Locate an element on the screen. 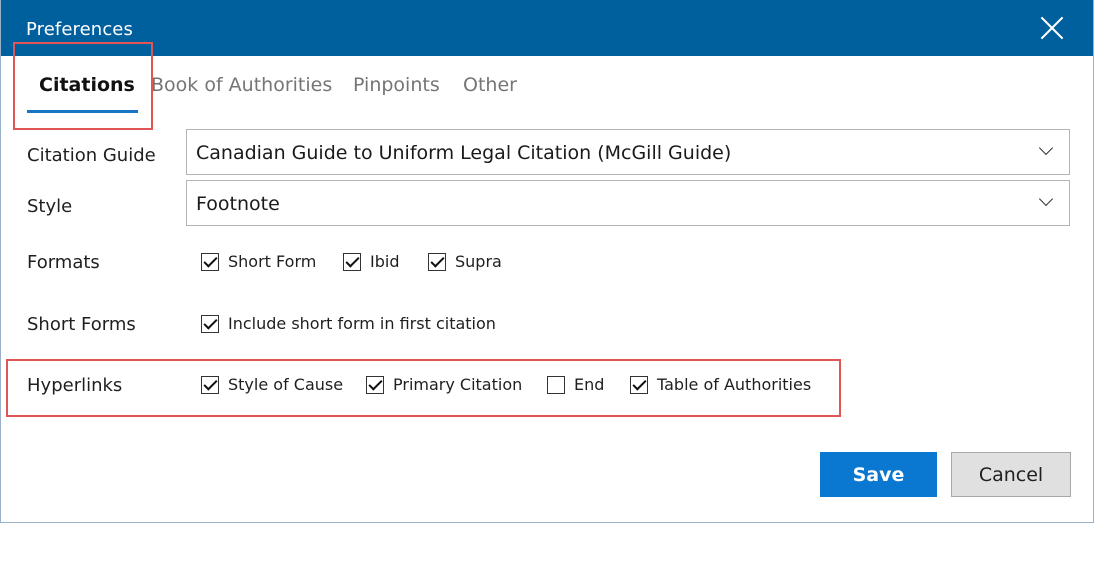 The width and height of the screenshot is (1094, 568). style-value: Footnote is located at coordinates (238, 204).